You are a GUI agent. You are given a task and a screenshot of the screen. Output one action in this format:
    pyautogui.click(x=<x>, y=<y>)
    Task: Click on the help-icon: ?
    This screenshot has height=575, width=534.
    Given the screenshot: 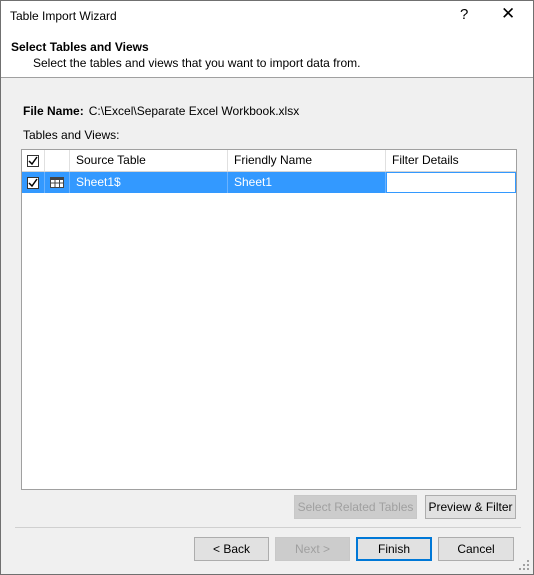 What is the action you would take?
    pyautogui.click(x=464, y=14)
    